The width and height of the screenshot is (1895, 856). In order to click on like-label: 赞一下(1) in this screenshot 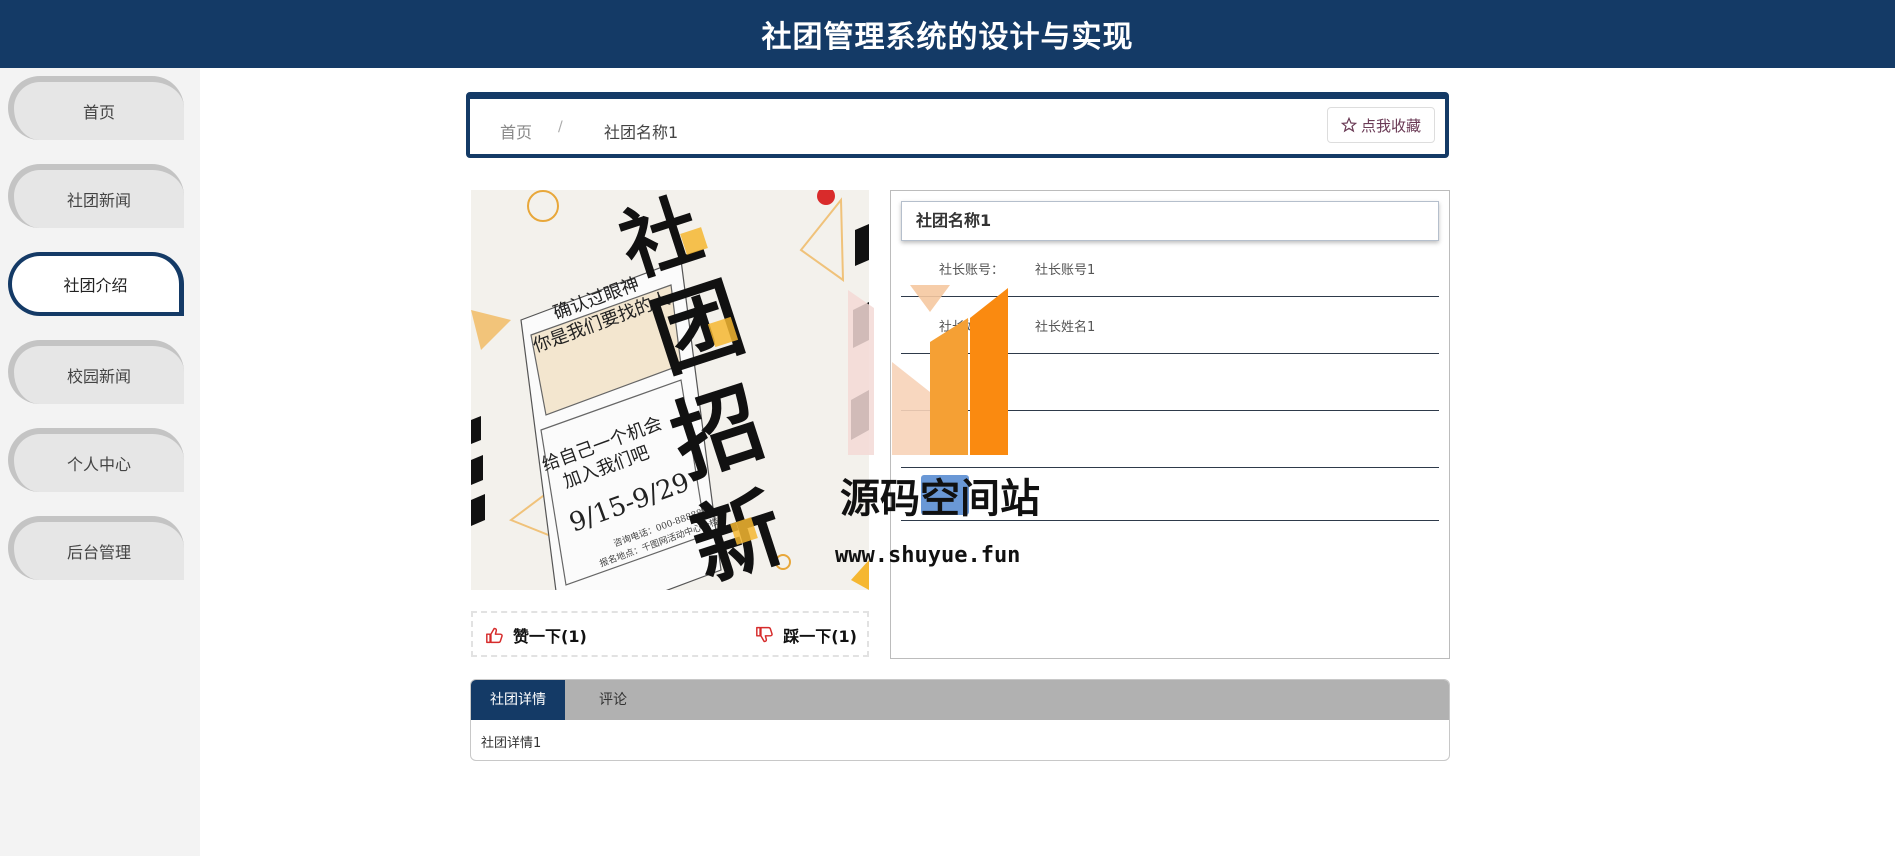, I will do `click(550, 636)`.